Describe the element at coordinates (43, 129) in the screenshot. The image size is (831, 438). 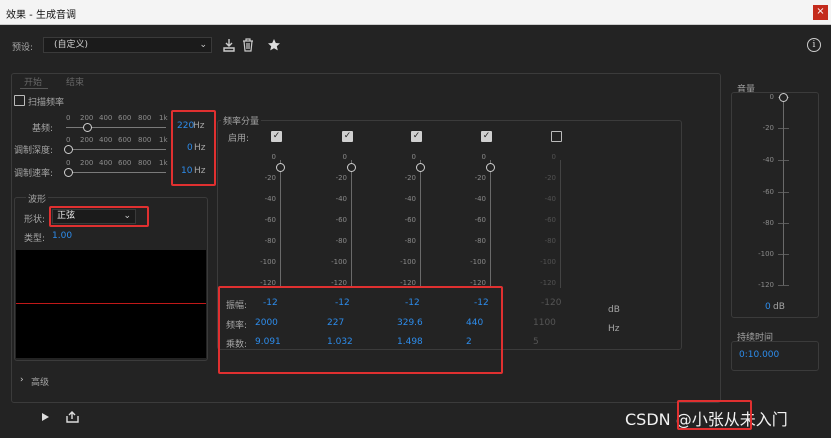
I see `base-freq-label: 基频:` at that location.